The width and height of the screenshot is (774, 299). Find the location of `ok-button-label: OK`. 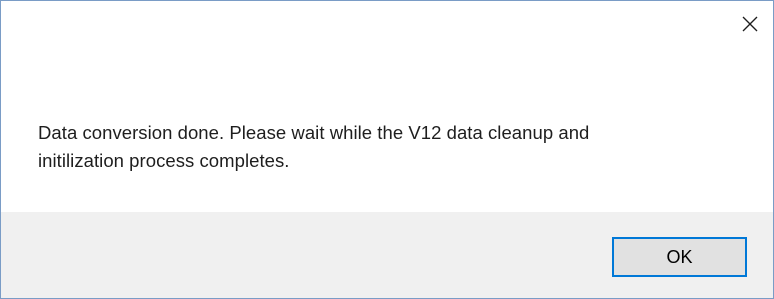

ok-button-label: OK is located at coordinates (679, 256).